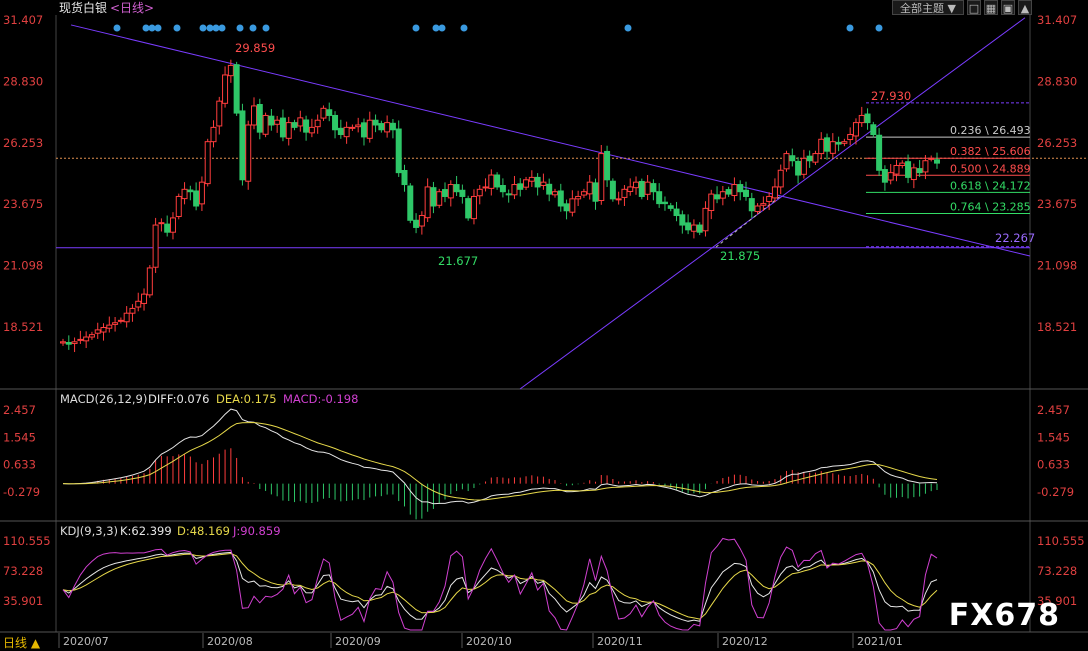  I want to click on toolbar-up-icon: ▲, so click(1025, 7).